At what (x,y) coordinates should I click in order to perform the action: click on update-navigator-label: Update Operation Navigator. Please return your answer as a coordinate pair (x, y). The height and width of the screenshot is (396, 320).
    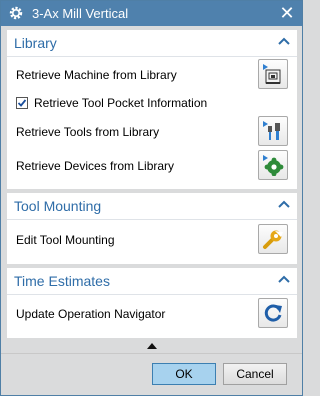
    Looking at the image, I should click on (91, 314).